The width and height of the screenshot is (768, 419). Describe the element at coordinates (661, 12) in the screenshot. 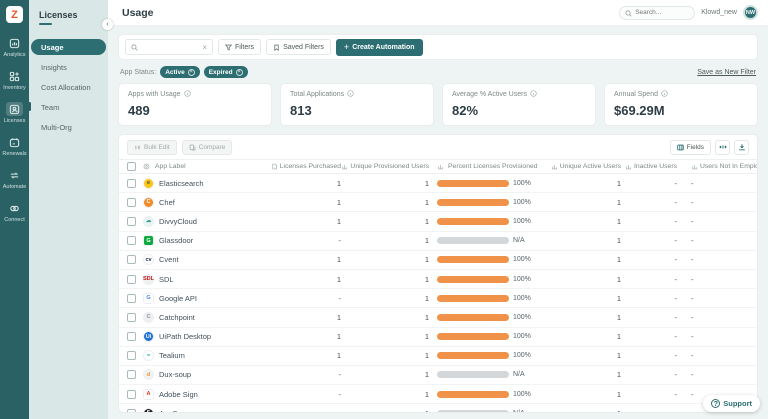

I see `global-search-input` at that location.